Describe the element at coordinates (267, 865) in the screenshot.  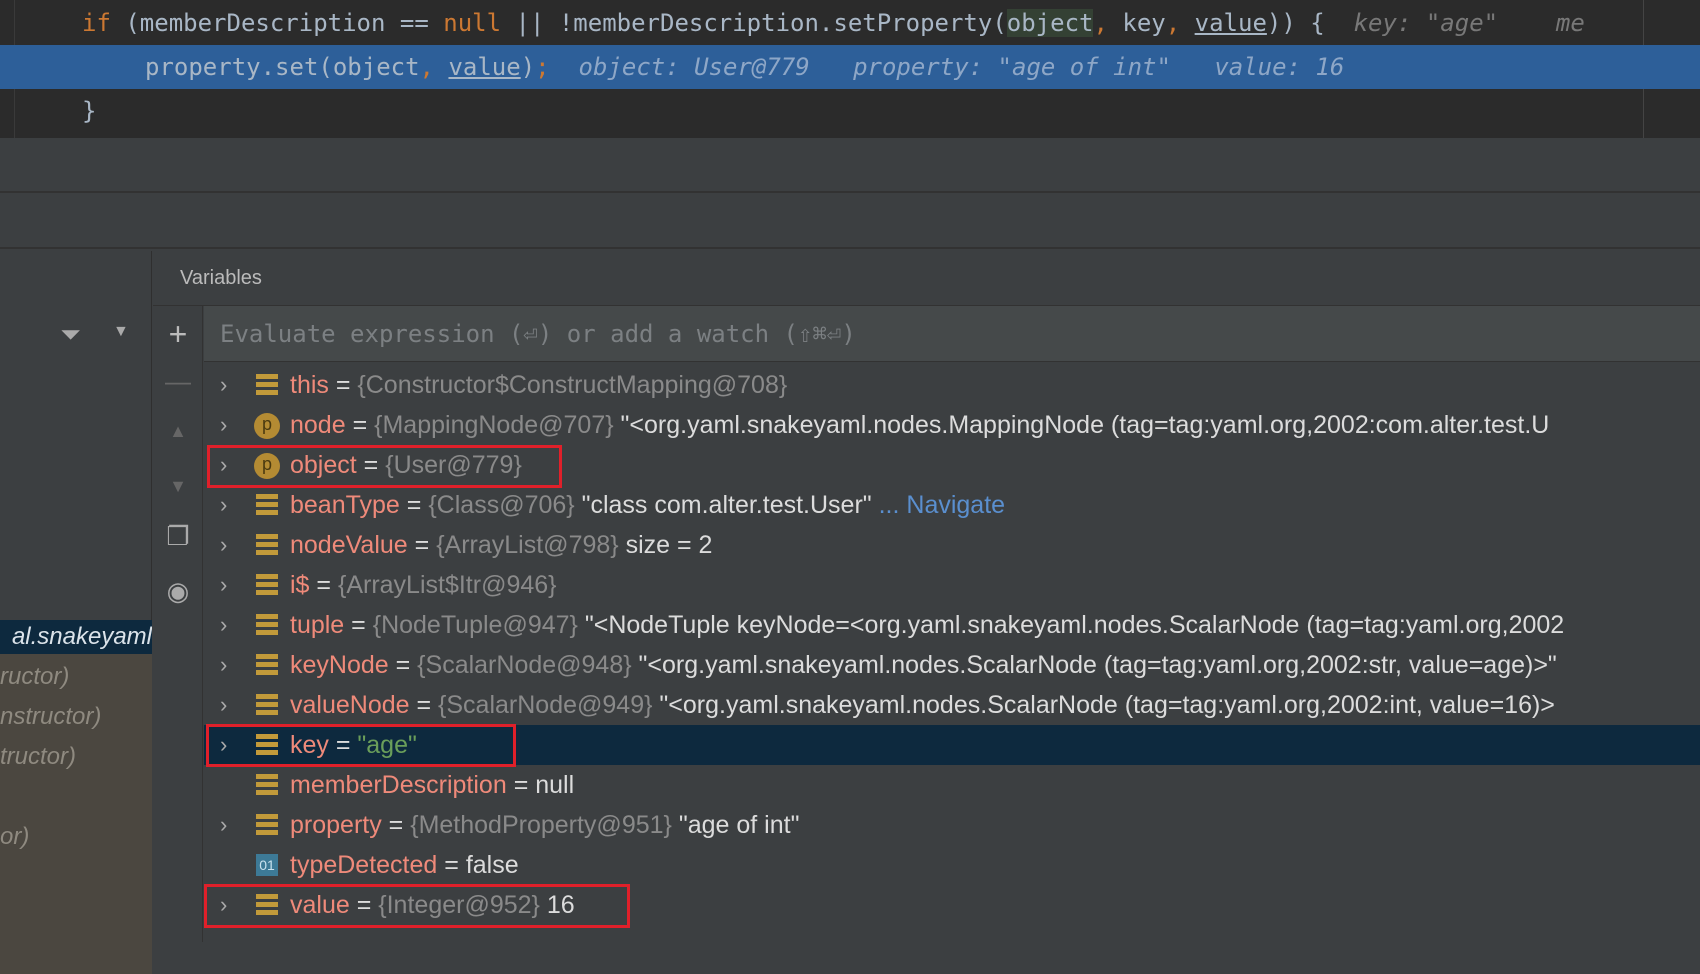
I see `primitive-icon: 01` at that location.